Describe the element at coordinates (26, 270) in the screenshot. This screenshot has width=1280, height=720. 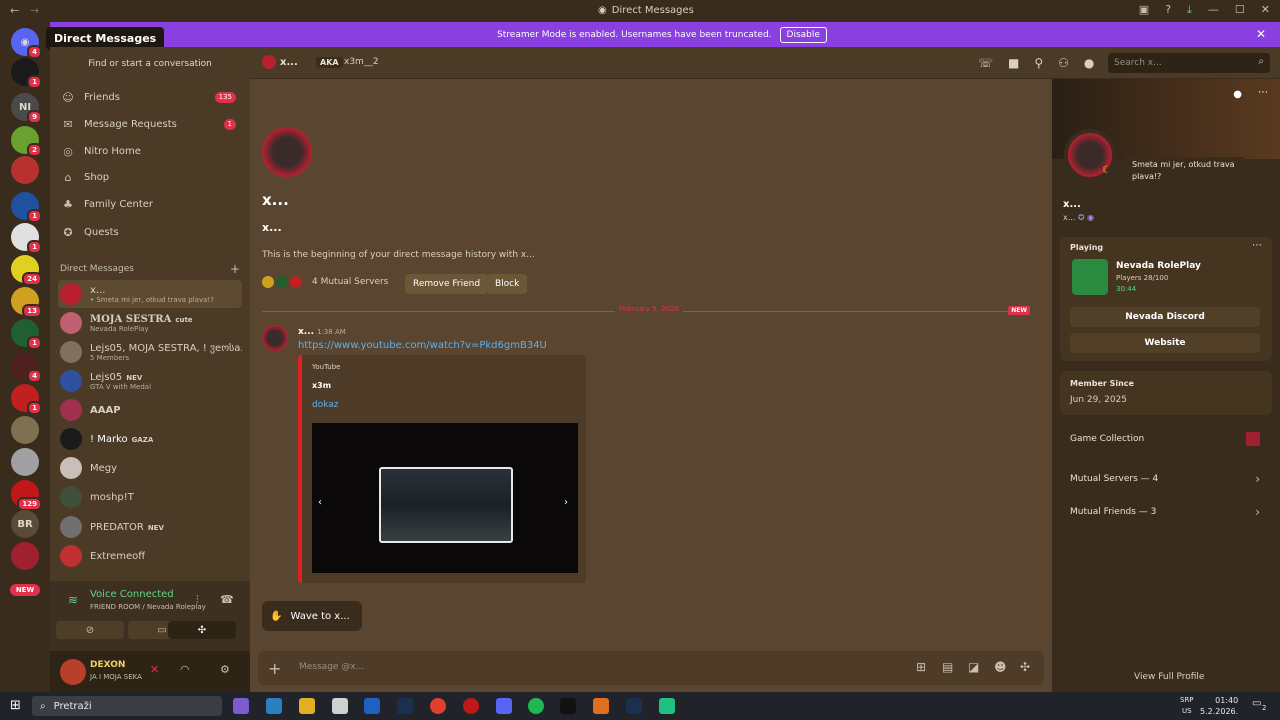
I see `server-icon: 24` at that location.